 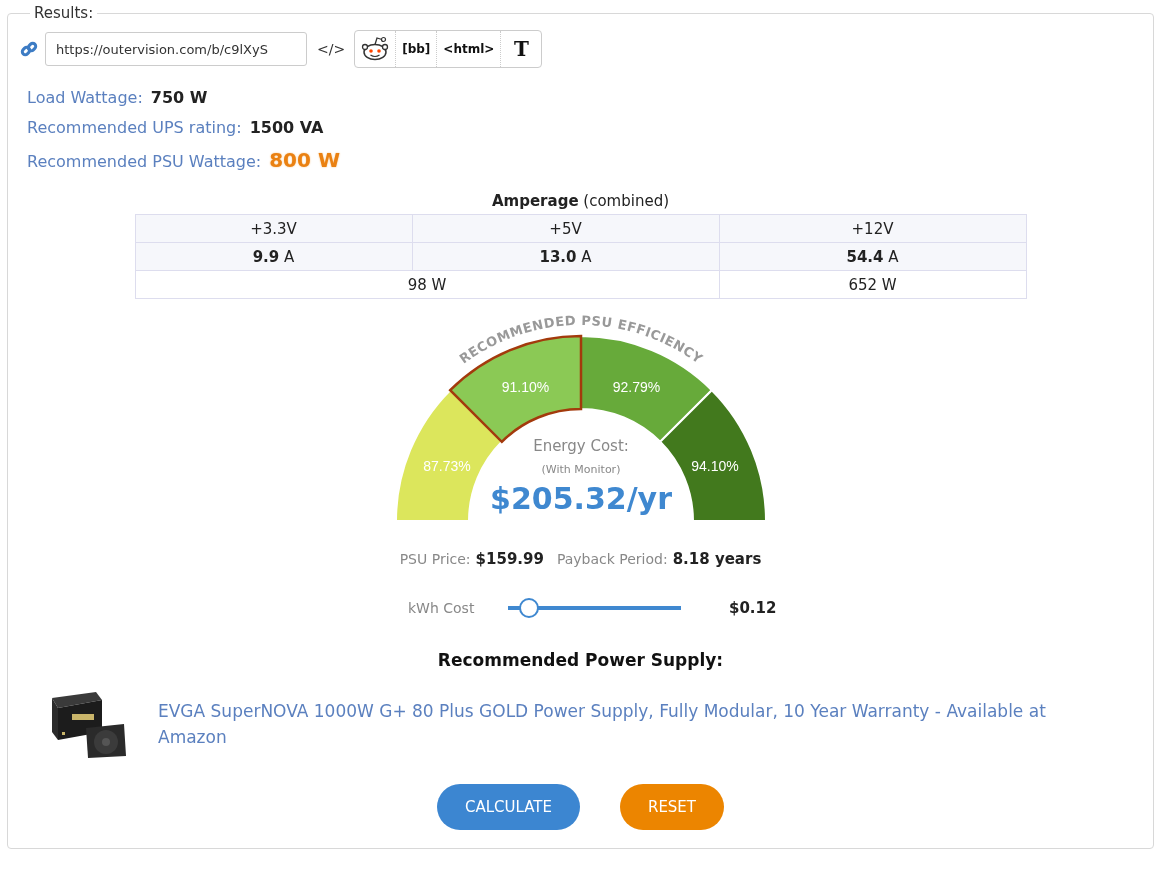 I want to click on current-cell: 13.0 A, so click(x=565, y=256).